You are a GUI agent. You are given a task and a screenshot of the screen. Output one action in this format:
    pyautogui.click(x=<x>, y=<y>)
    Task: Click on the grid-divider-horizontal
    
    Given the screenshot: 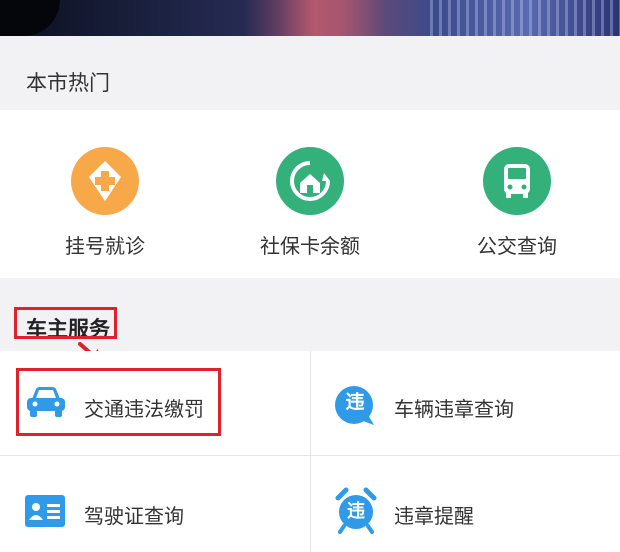 What is the action you would take?
    pyautogui.click(x=310, y=455)
    